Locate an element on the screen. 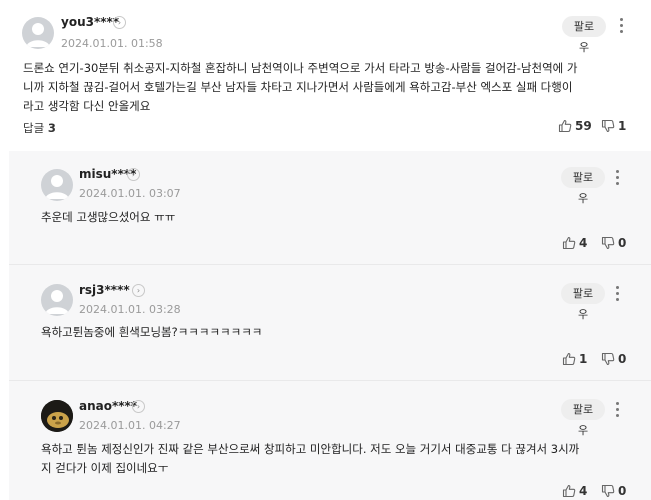 The image size is (651, 500). like-count: 1 is located at coordinates (583, 359).